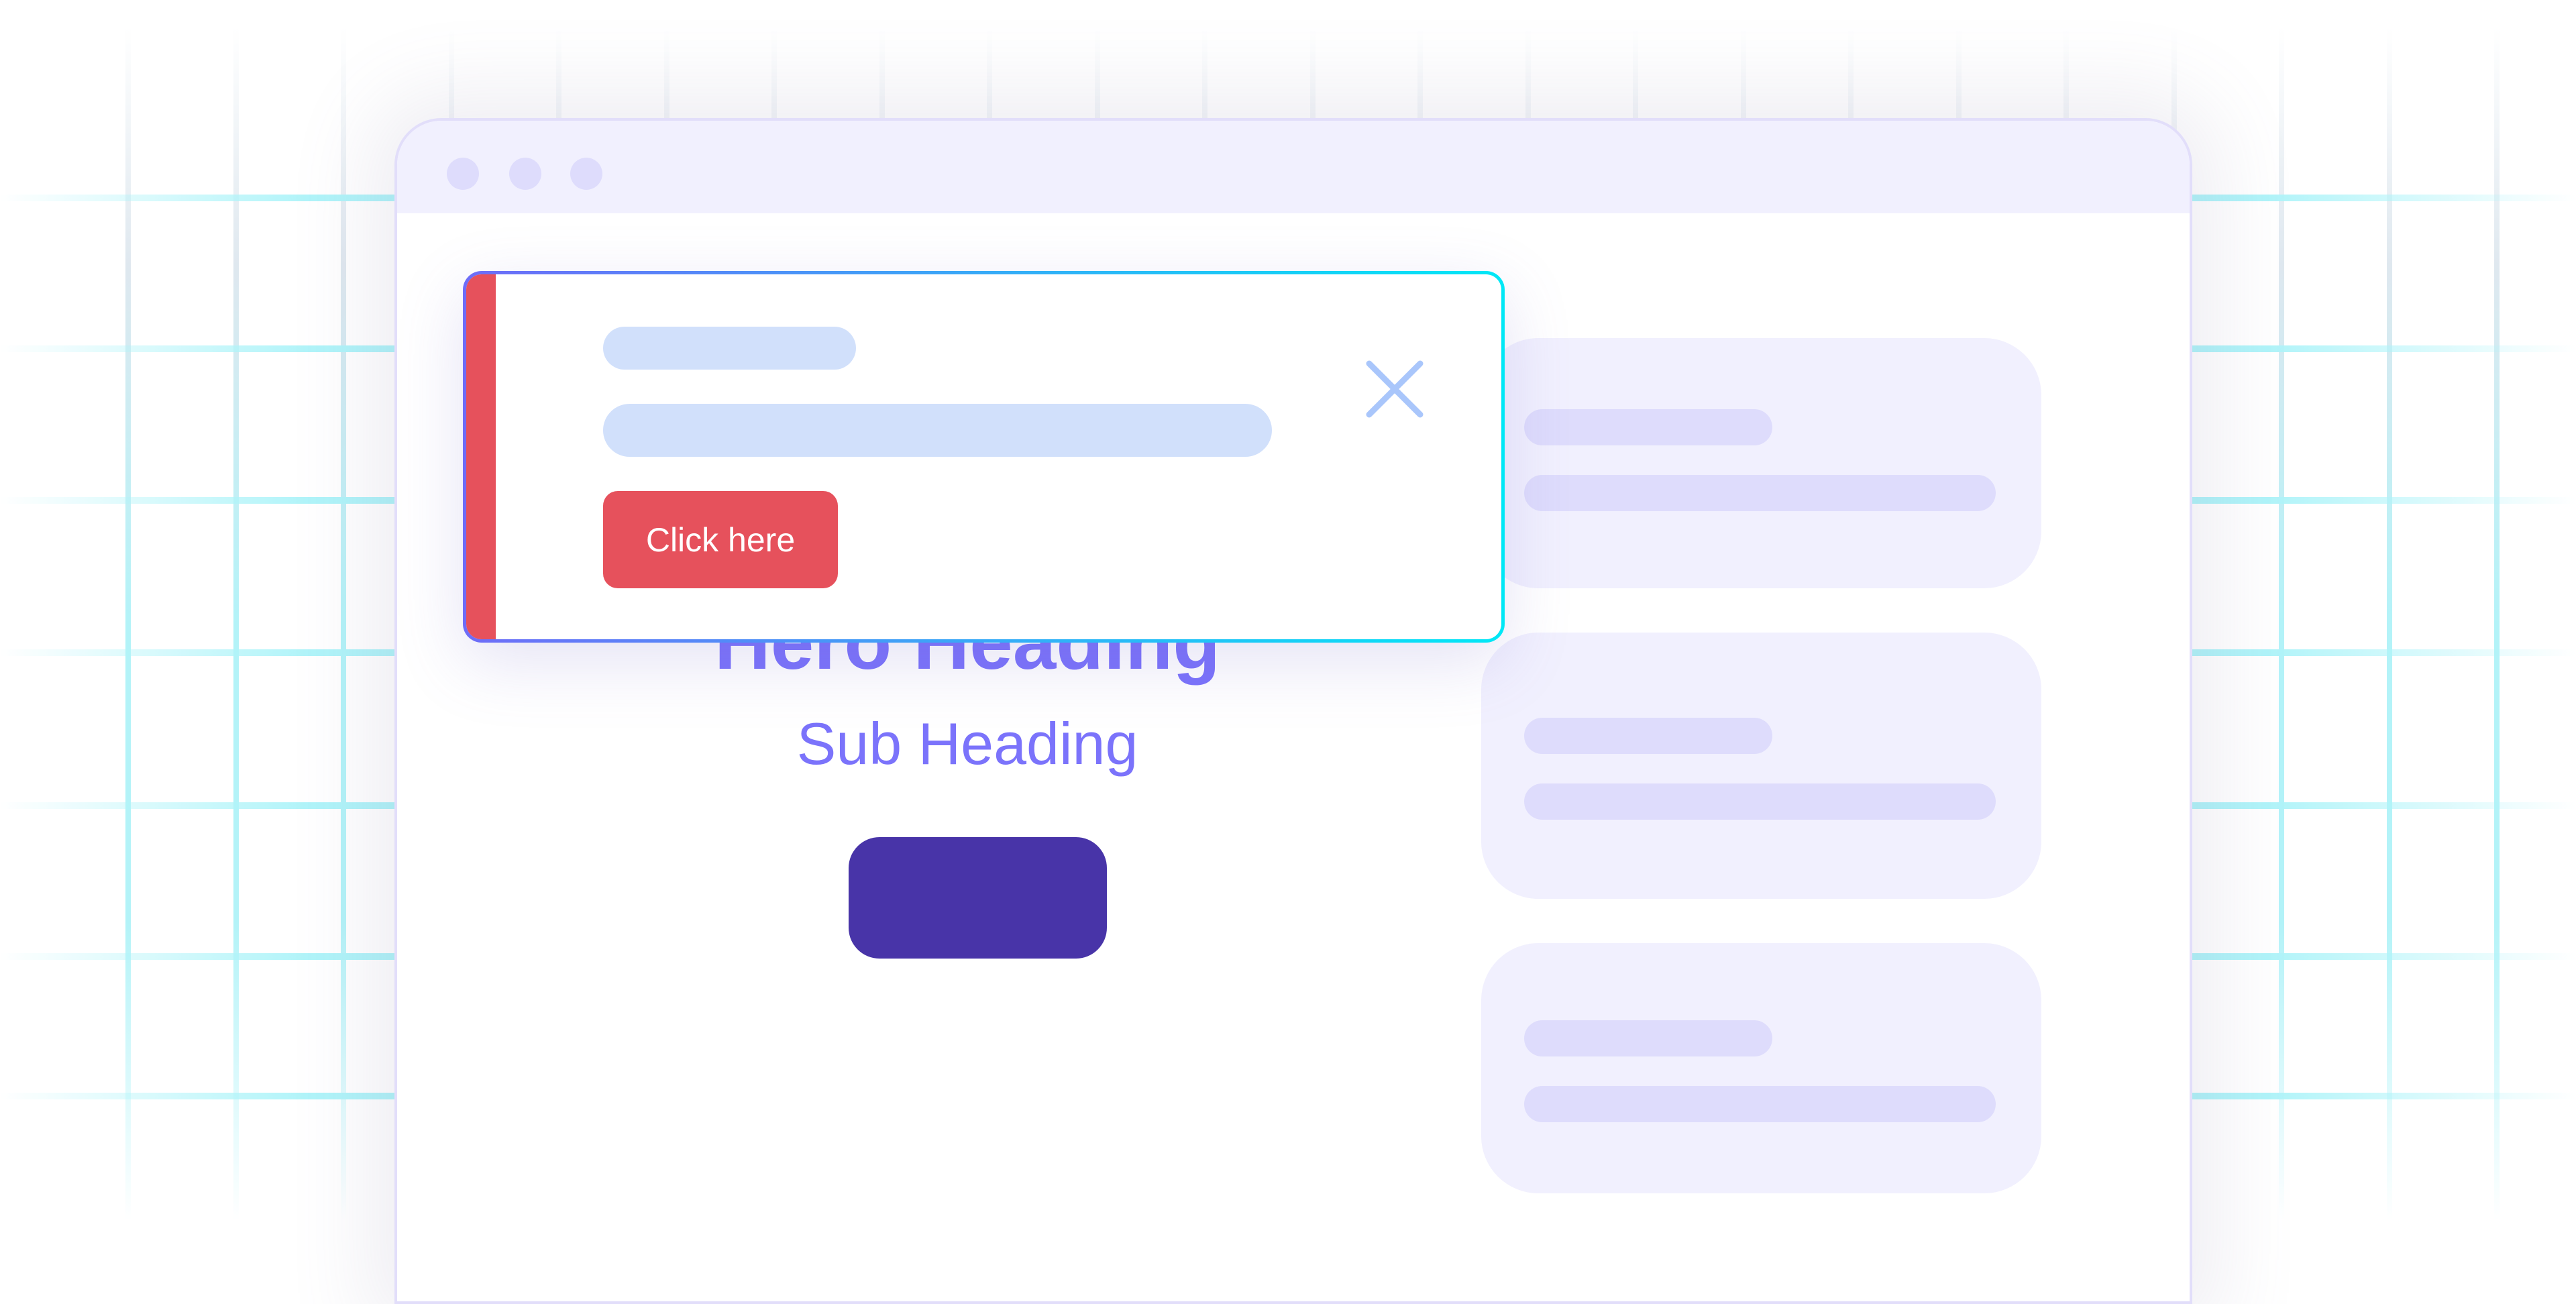  Describe the element at coordinates (720, 540) in the screenshot. I see `toast-action-button: Click here` at that location.